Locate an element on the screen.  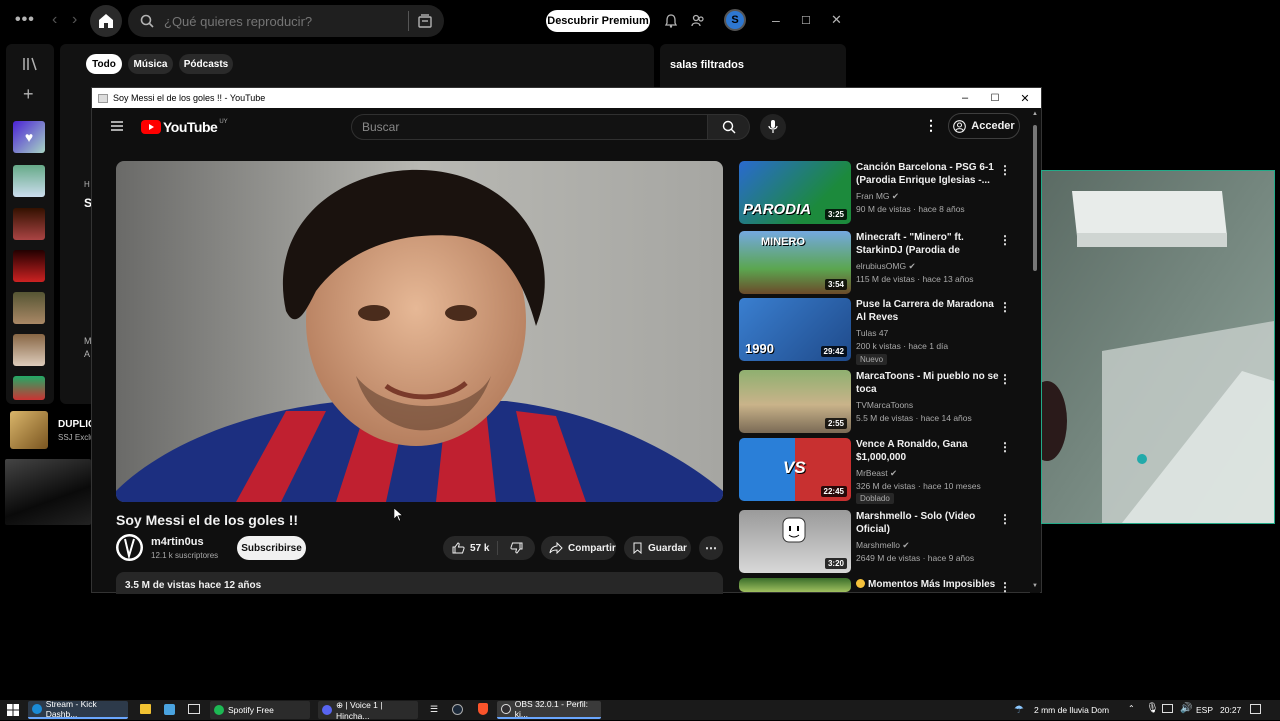
weather-icon: ☂ is located at coordinates (1019, 709).